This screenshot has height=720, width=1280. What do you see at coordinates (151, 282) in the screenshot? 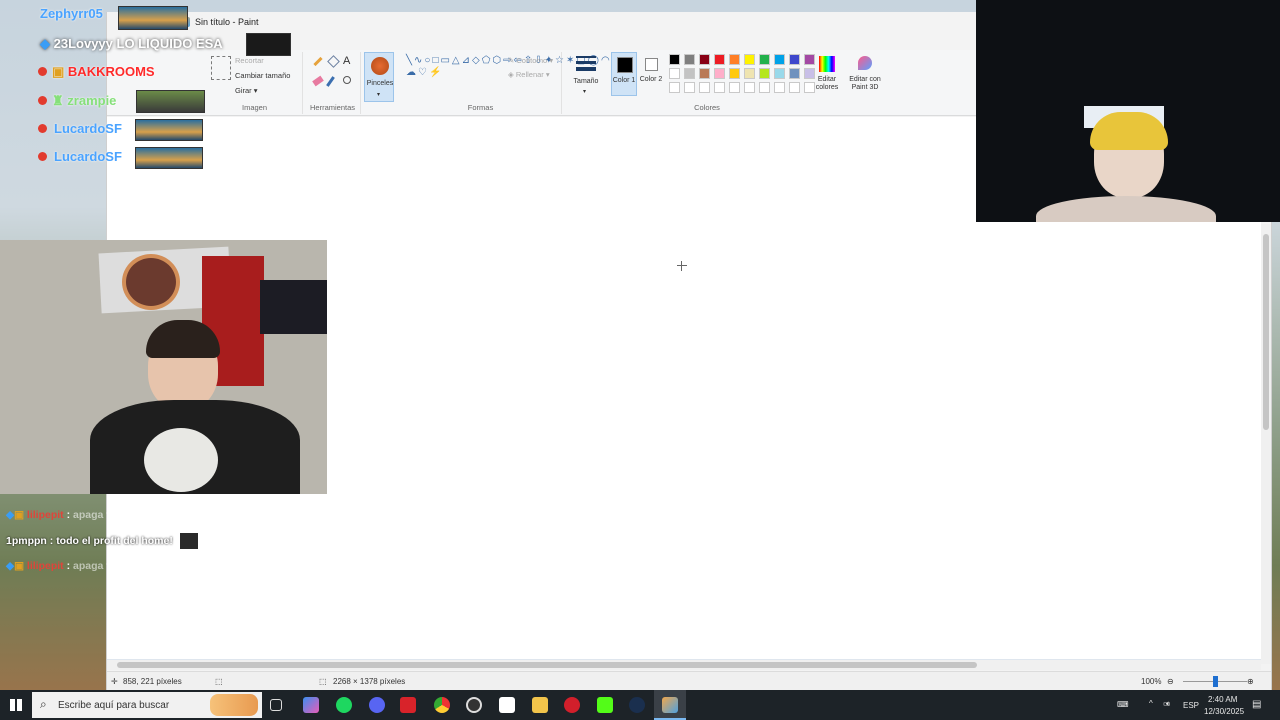
I see `webcam-round-poster` at bounding box center [151, 282].